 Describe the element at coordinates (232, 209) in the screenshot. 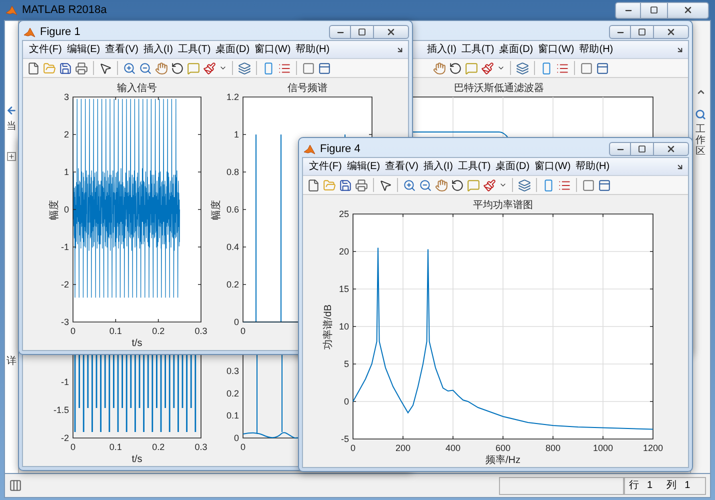

I see `axis-tick-label: 0.6` at that location.